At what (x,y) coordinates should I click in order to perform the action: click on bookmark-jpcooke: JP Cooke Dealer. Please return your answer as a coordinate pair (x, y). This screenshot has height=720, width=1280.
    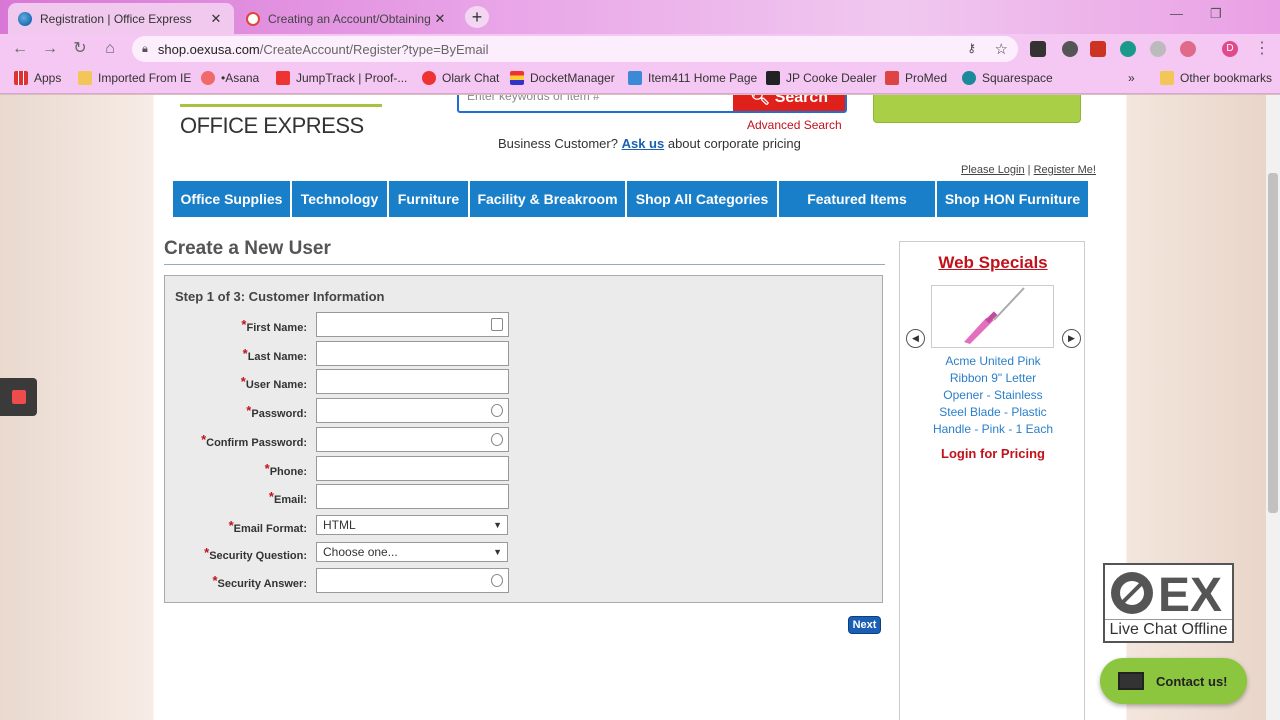
    Looking at the image, I should click on (821, 78).